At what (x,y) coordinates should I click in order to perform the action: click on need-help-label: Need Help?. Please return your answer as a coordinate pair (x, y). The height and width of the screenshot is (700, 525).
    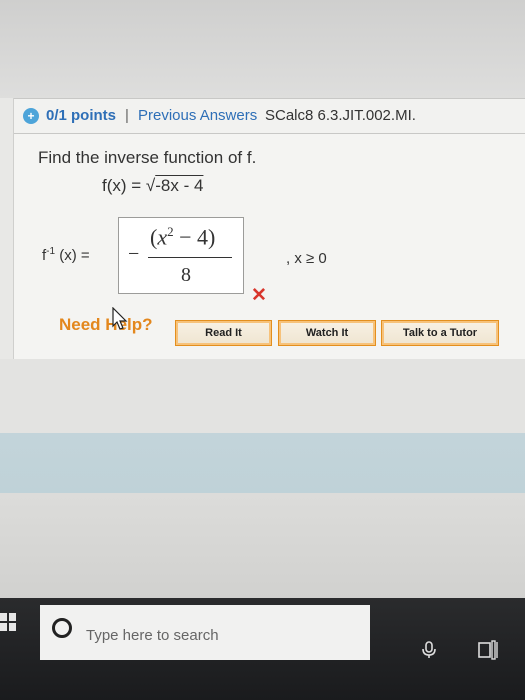
    Looking at the image, I should click on (106, 324).